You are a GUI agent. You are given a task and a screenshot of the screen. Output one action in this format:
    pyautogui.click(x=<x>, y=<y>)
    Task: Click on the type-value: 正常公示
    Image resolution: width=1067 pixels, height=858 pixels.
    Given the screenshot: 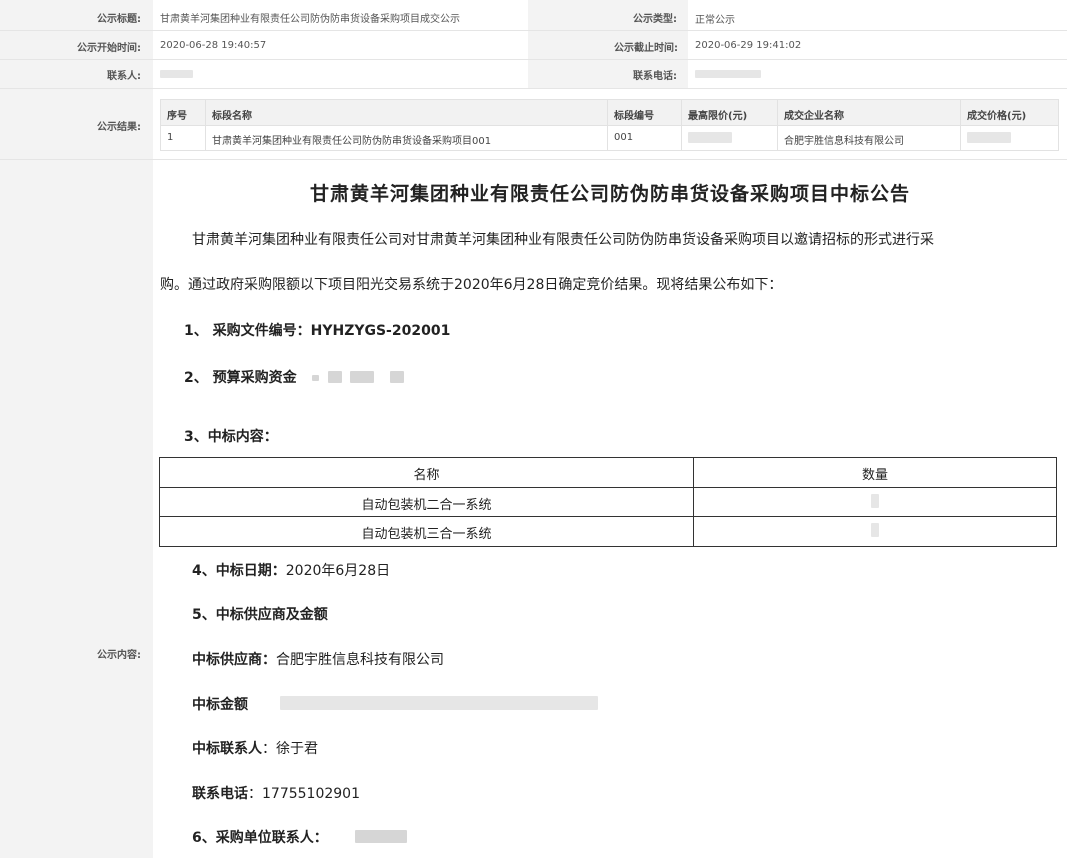 What is the action you would take?
    pyautogui.click(x=715, y=20)
    